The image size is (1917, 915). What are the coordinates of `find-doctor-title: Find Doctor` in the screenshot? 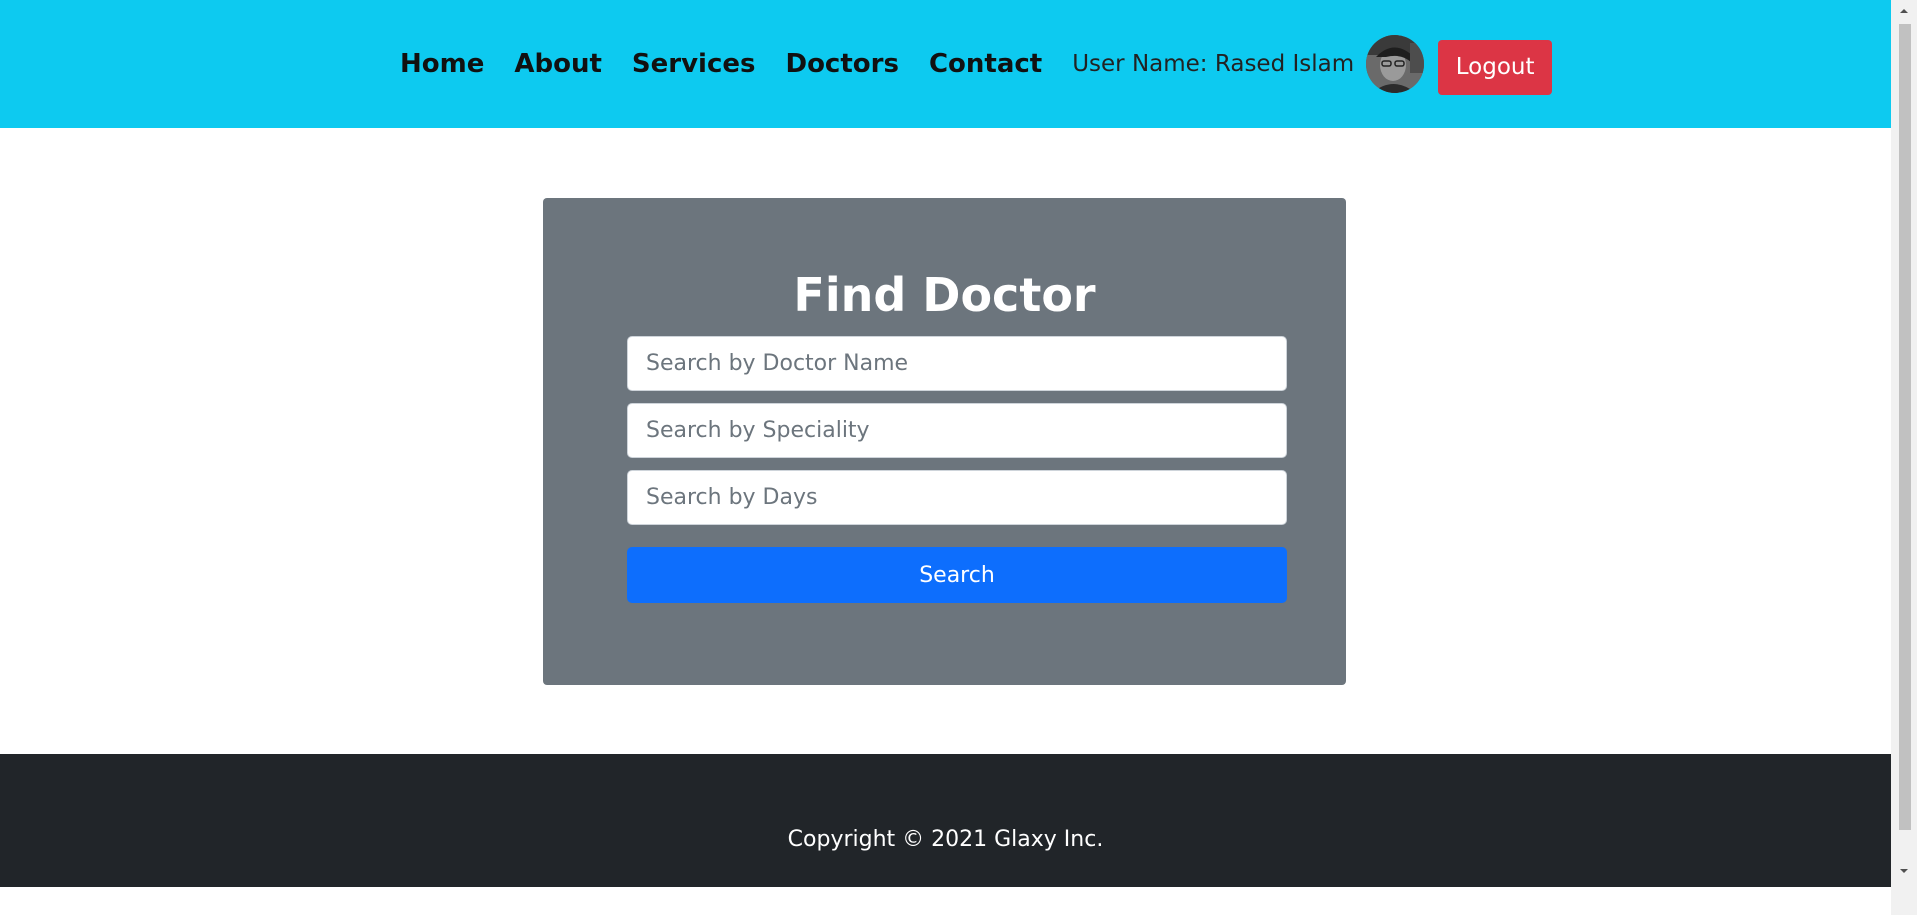 It's located at (944, 295).